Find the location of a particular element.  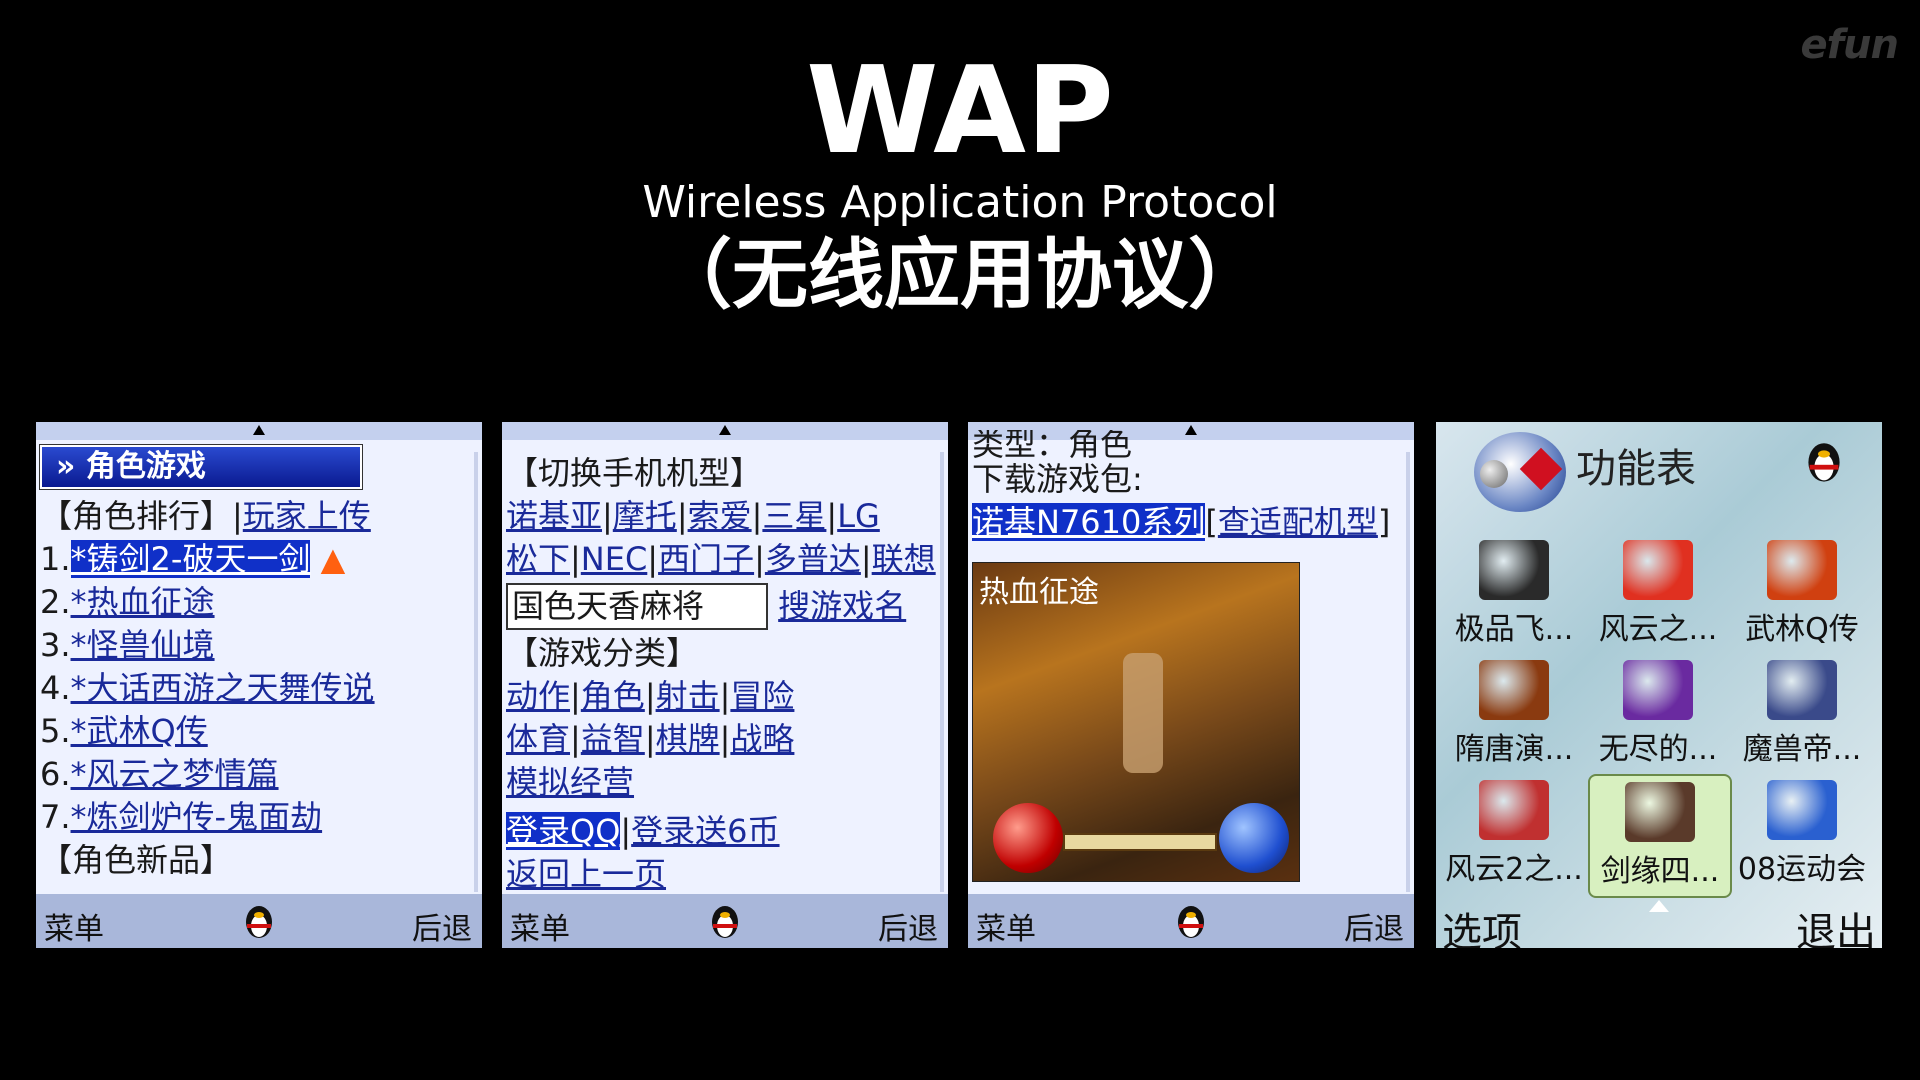

list-item: 2.*热血征途 is located at coordinates (255, 602).